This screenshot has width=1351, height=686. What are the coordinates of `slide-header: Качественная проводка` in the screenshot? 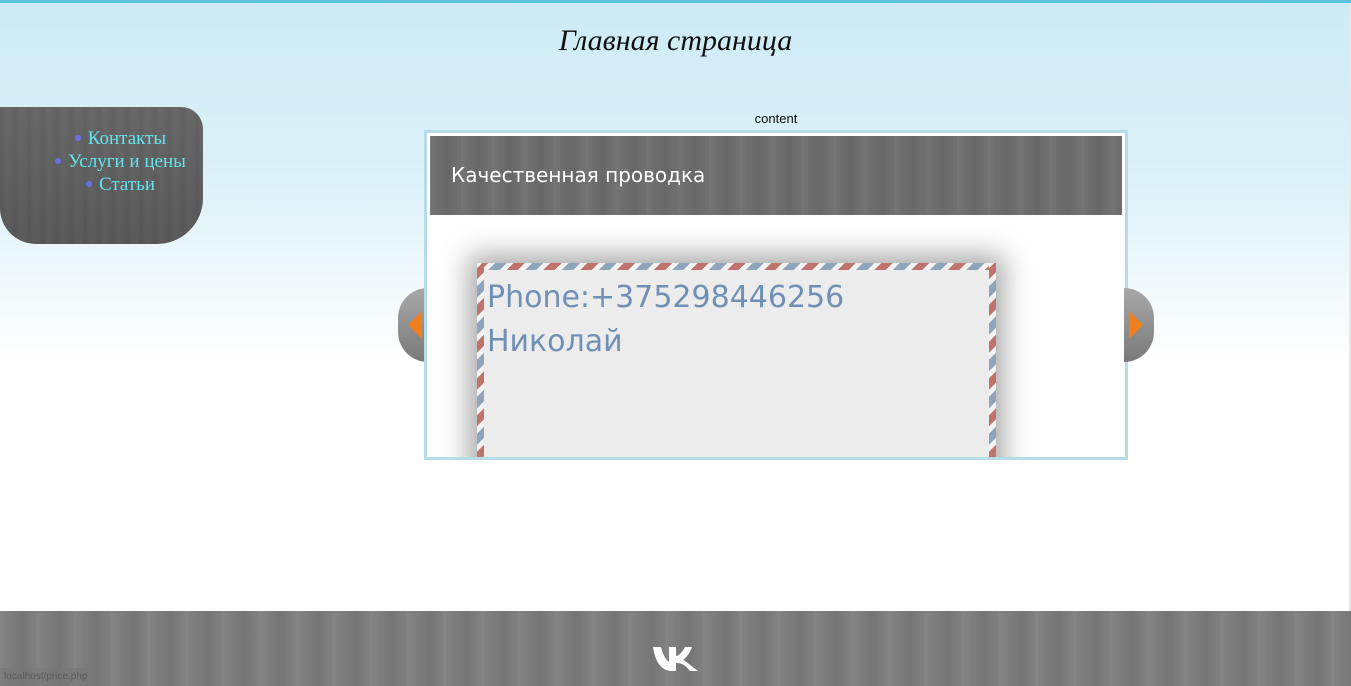 It's located at (776, 175).